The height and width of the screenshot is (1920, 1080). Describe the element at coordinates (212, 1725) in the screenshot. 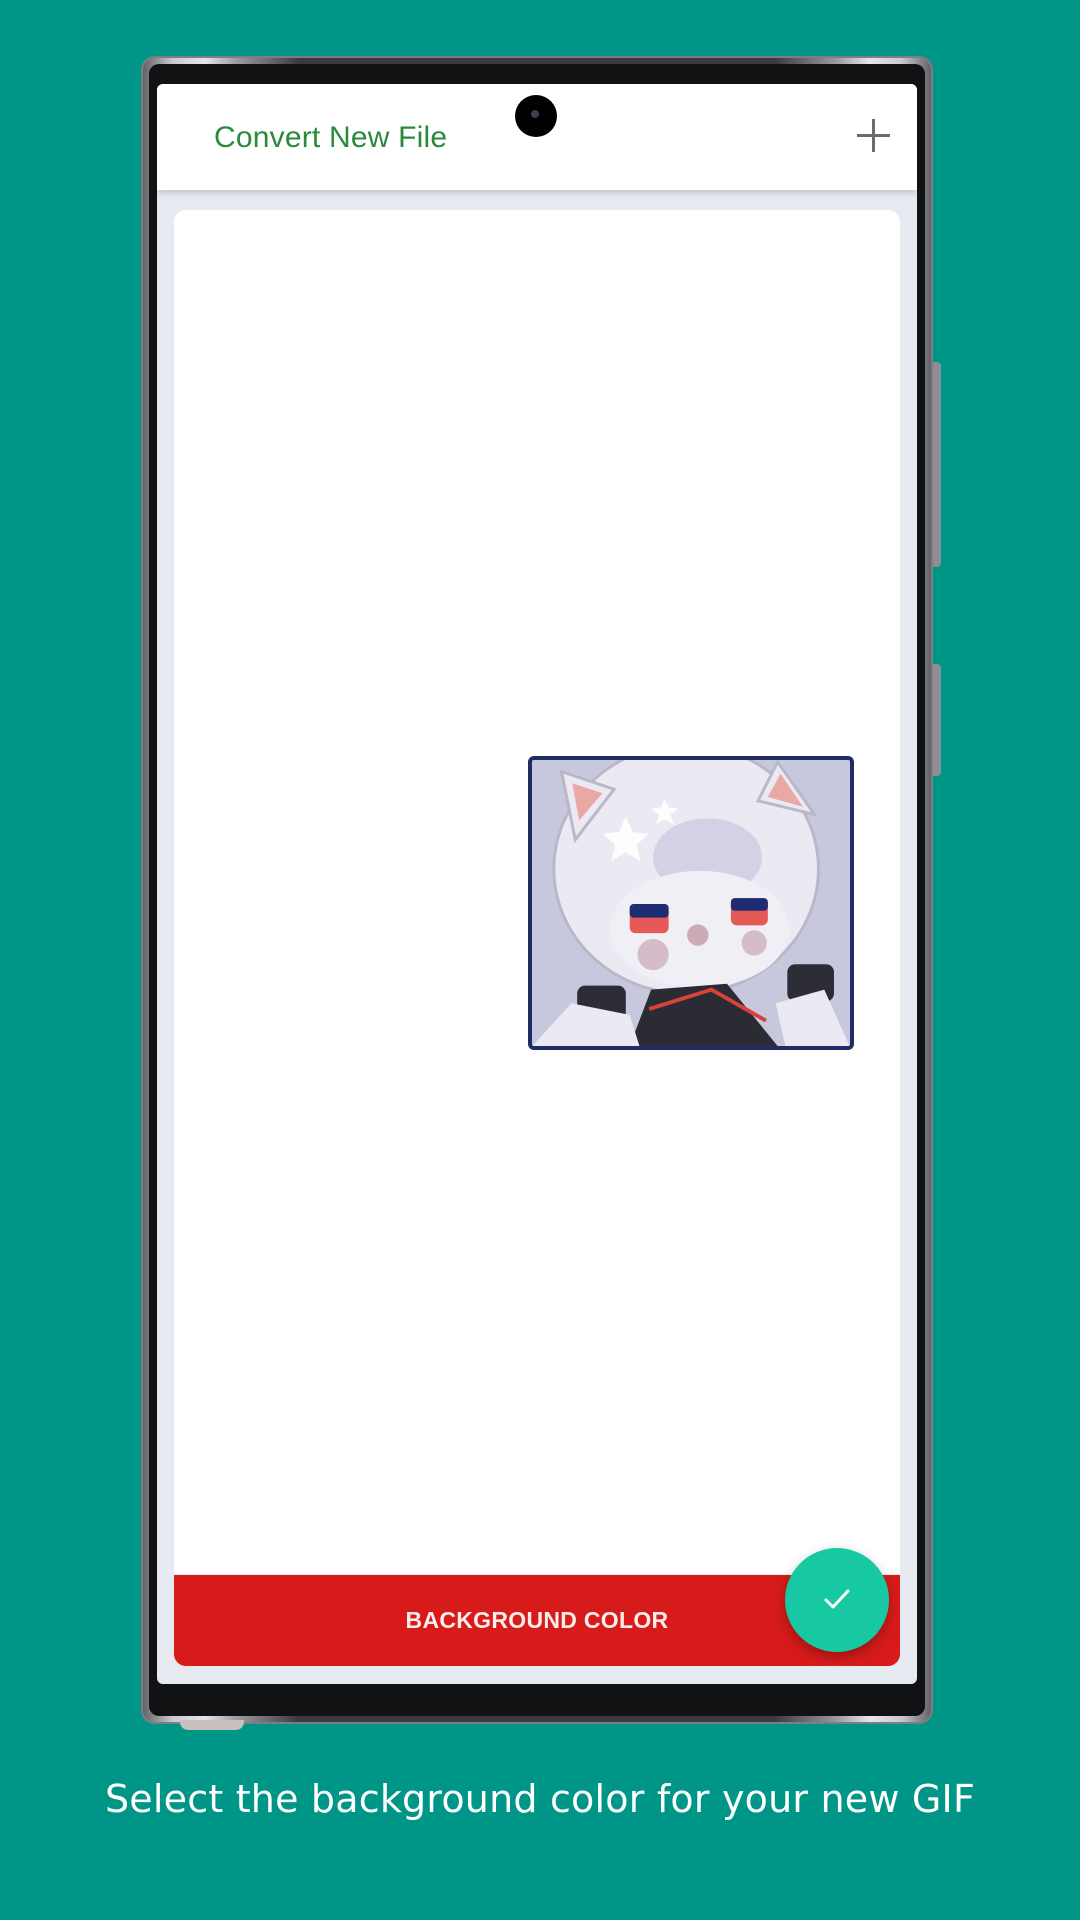

I see `phone-stylus-slot` at that location.